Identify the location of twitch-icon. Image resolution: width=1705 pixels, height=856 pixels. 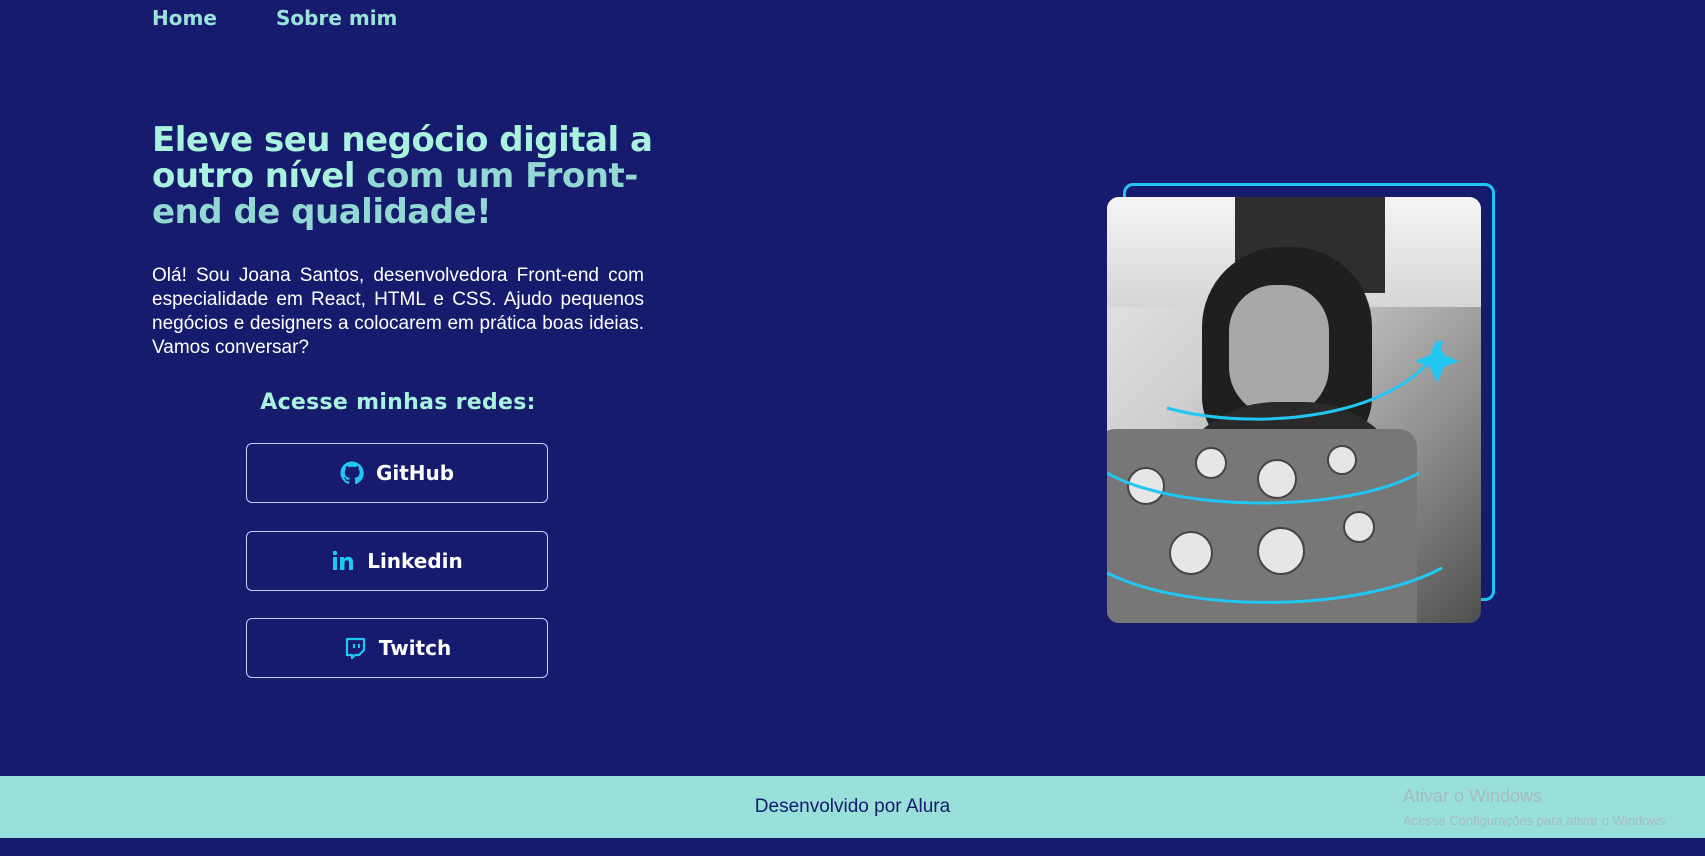
(355, 648).